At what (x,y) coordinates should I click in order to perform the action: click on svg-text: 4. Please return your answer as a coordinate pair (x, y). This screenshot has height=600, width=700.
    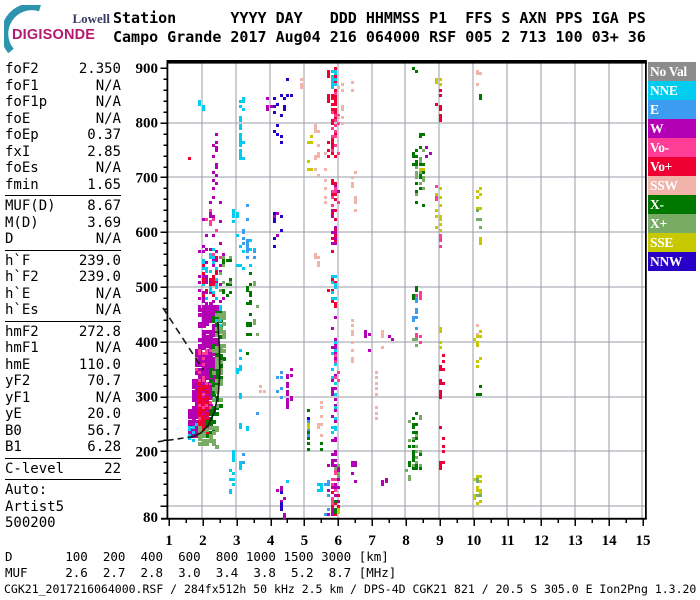
    Looking at the image, I should click on (271, 541).